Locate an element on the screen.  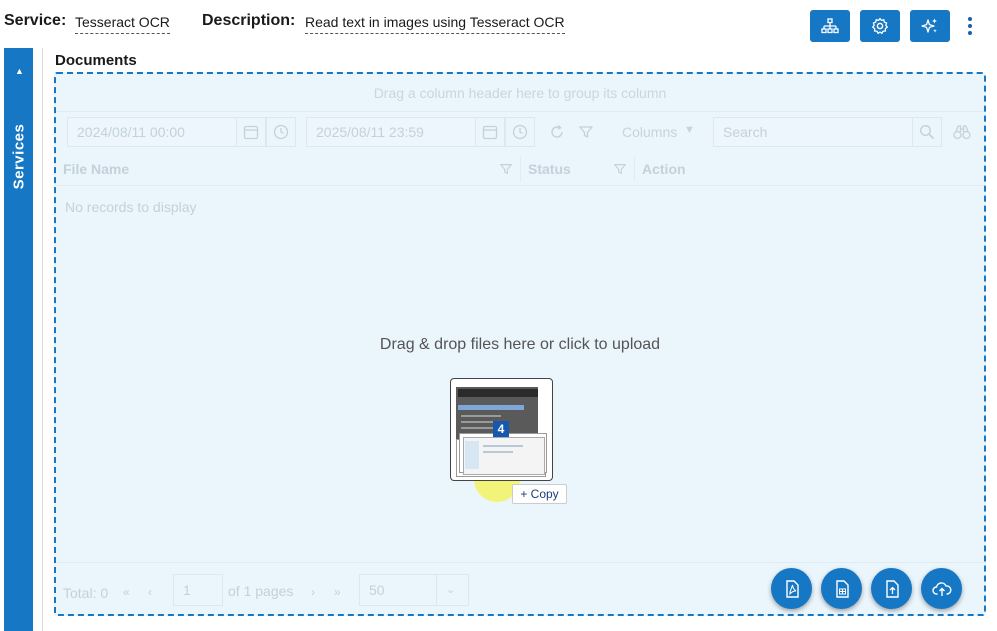
services-sidebar: ▲ Services is located at coordinates (18, 339).